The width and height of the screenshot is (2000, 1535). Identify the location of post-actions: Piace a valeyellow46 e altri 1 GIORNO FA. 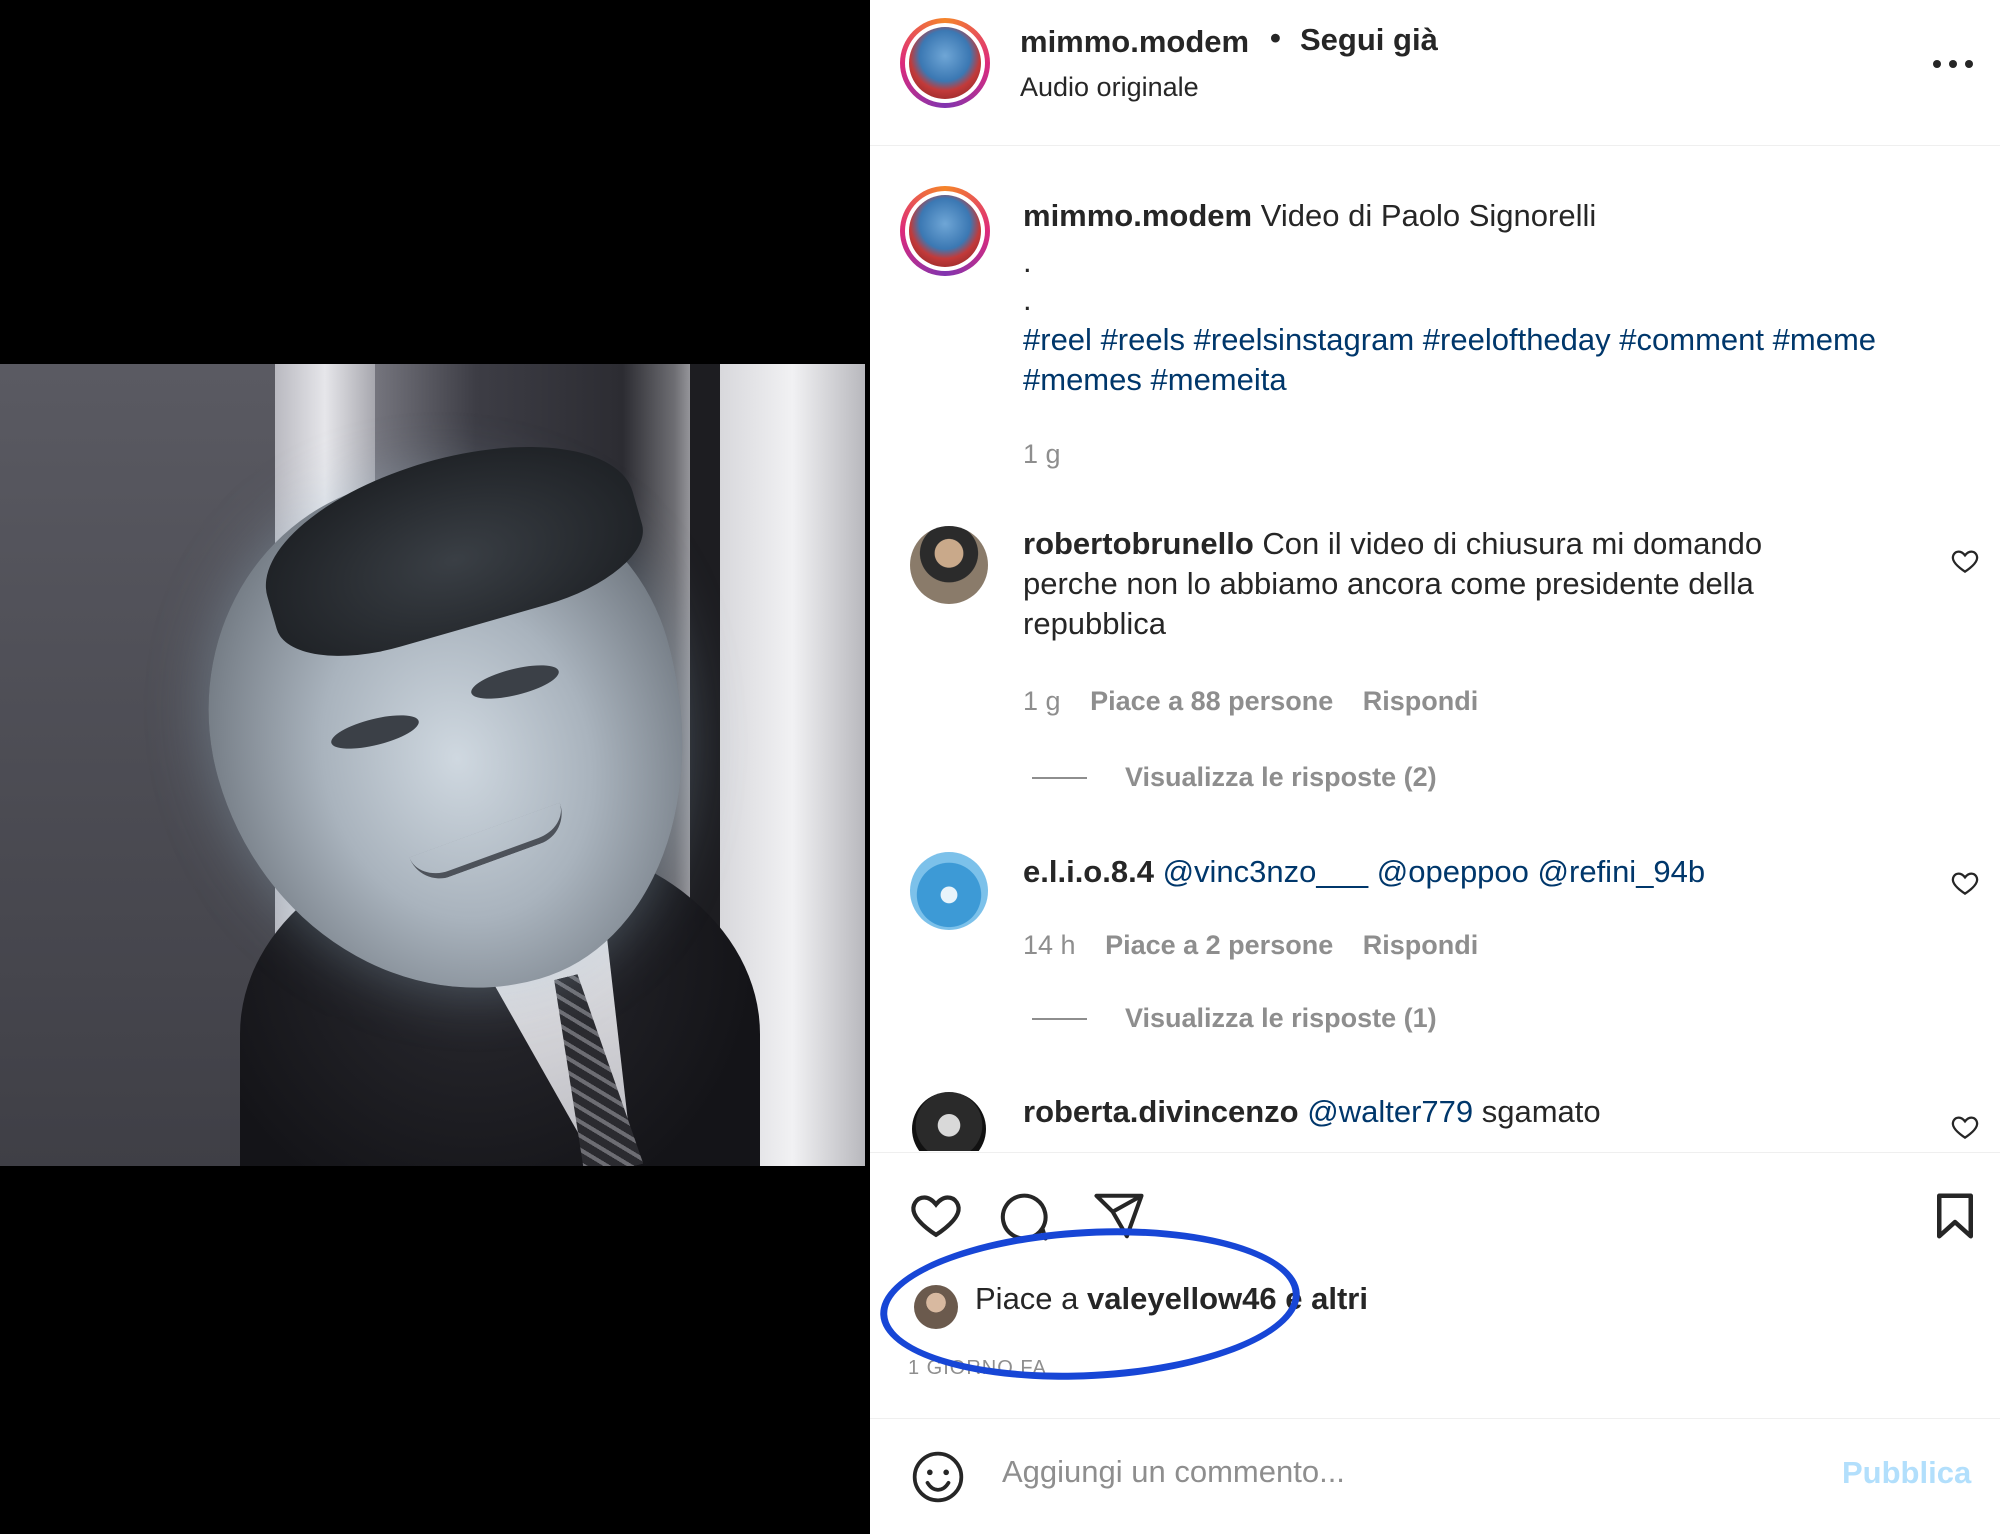
(1435, 1285).